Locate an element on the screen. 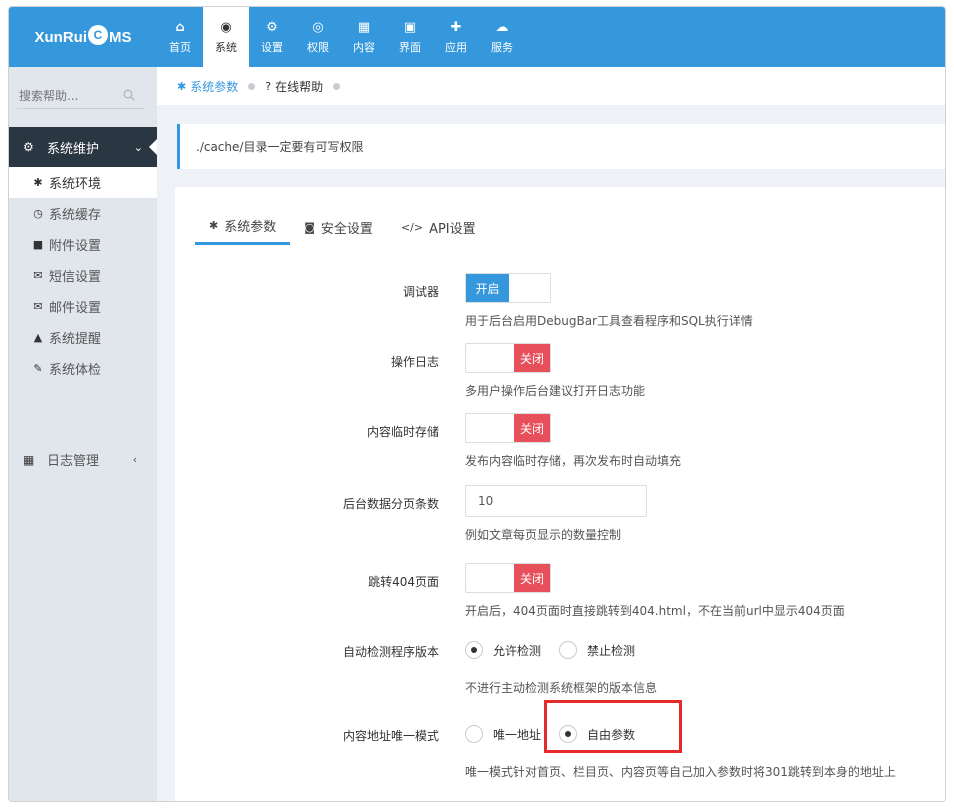 The height and width of the screenshot is (808, 954). logo-drop-icon: C is located at coordinates (98, 35).